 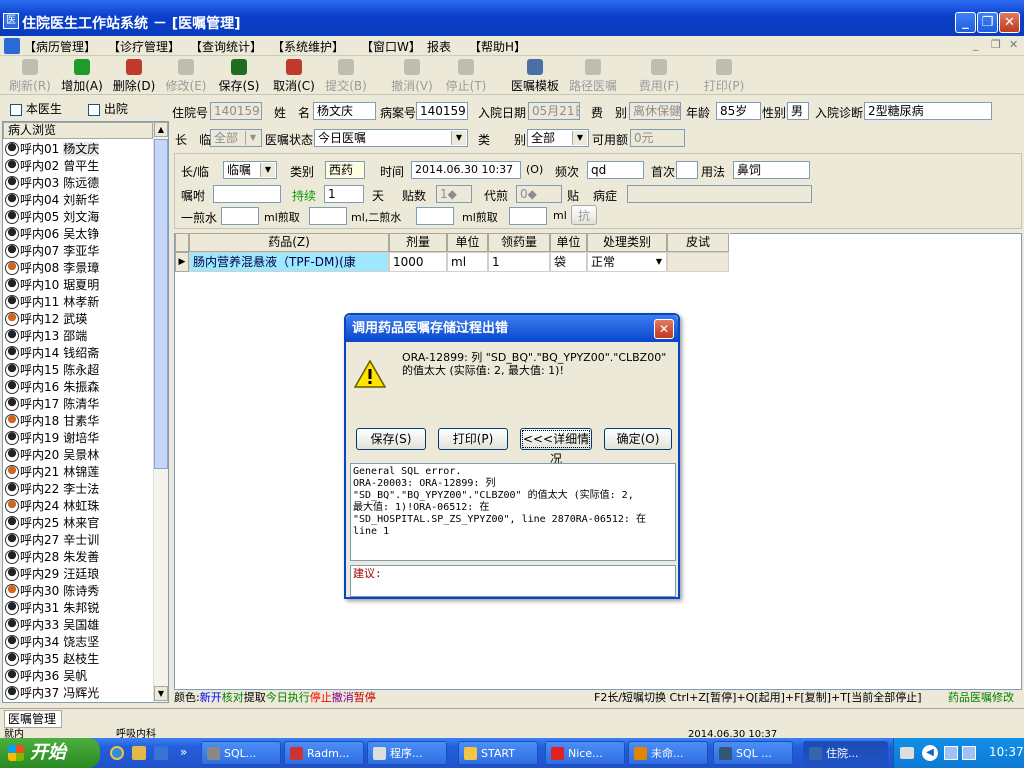 What do you see at coordinates (52, 625) in the screenshot?
I see `patient-item: 呼内33 吴国雄` at bounding box center [52, 625].